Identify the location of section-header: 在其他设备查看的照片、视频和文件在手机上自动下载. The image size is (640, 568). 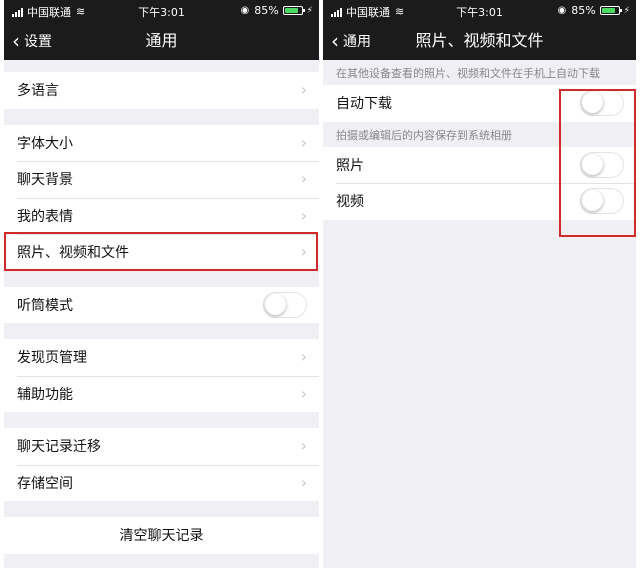
(468, 73).